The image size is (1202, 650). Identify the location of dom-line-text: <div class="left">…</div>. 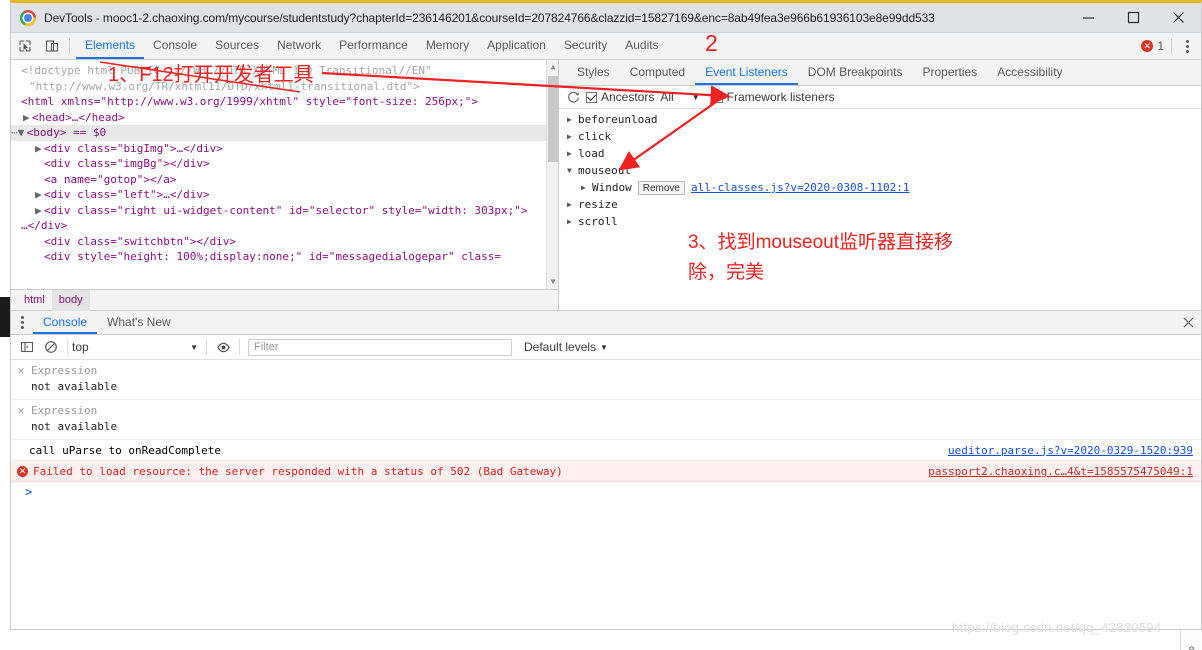
(127, 194).